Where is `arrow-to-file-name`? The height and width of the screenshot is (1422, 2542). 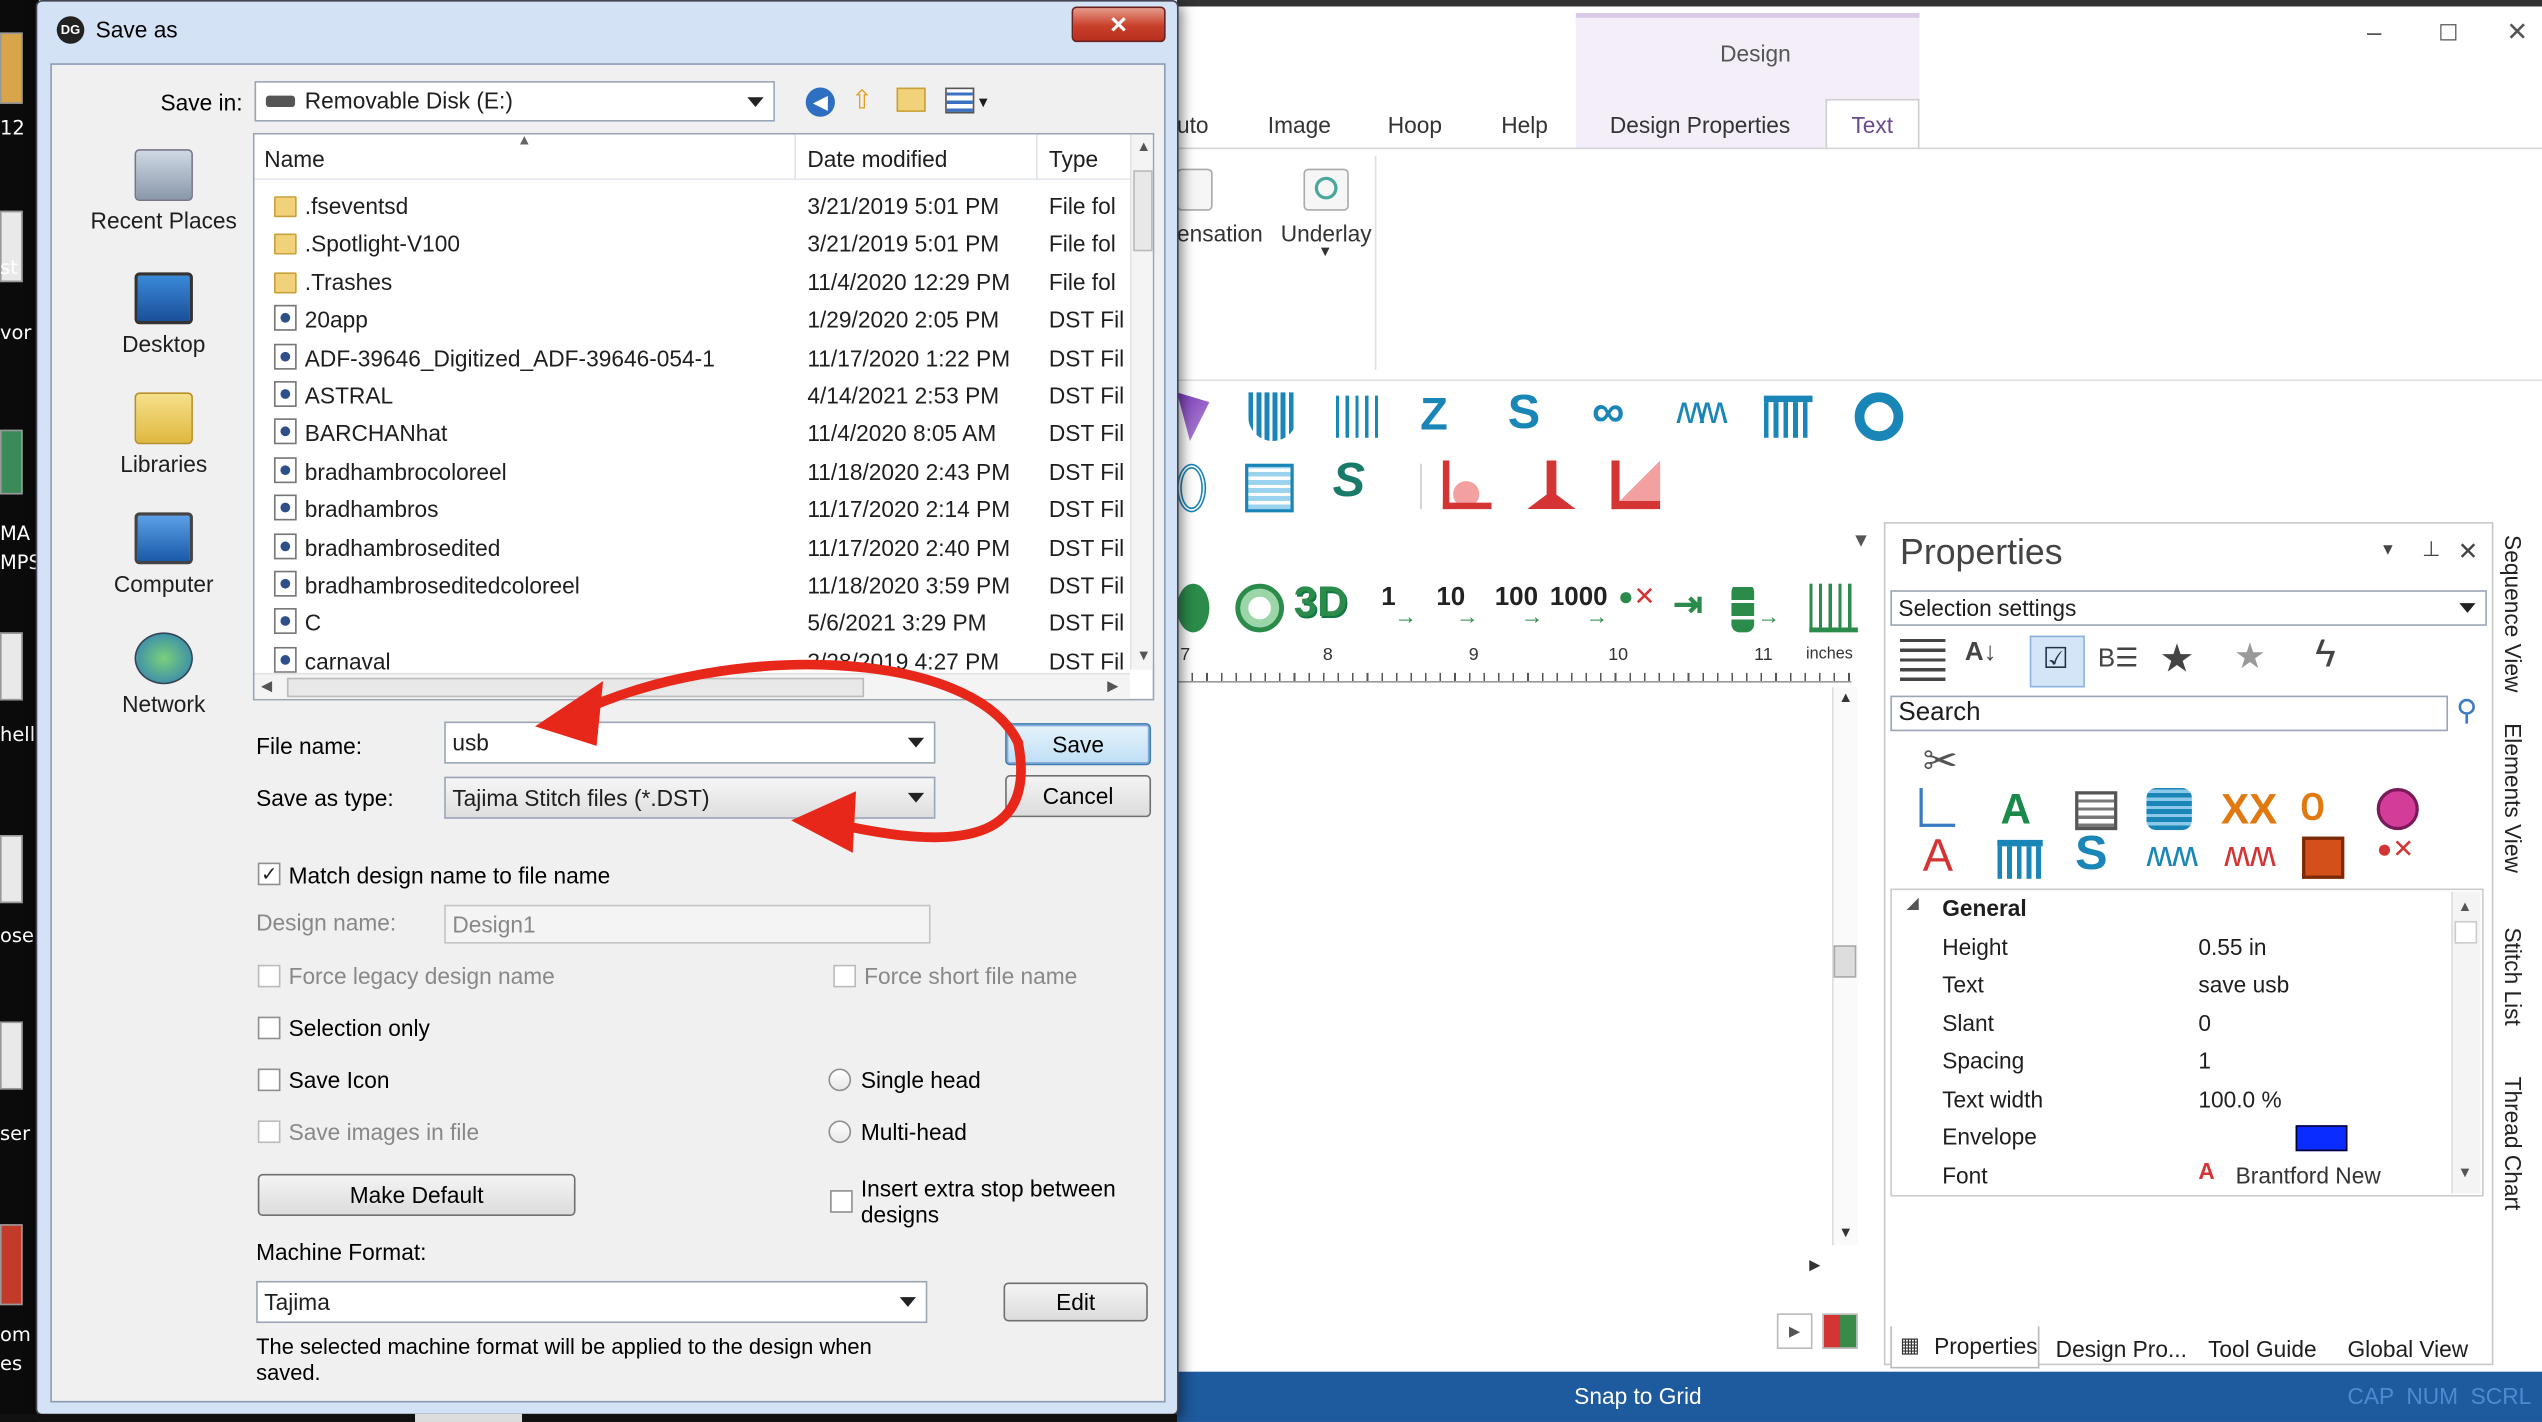 arrow-to-file-name is located at coordinates (796, 703).